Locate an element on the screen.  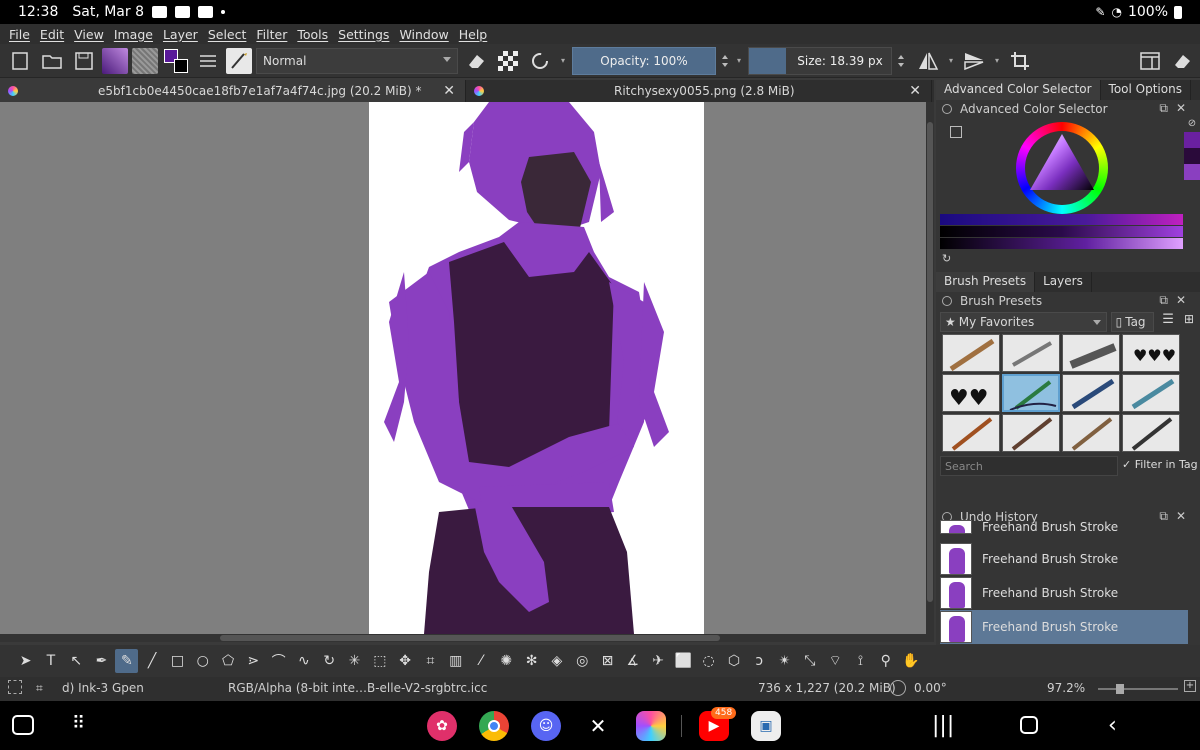
brush-search-input: Search is located at coordinates (1029, 466).